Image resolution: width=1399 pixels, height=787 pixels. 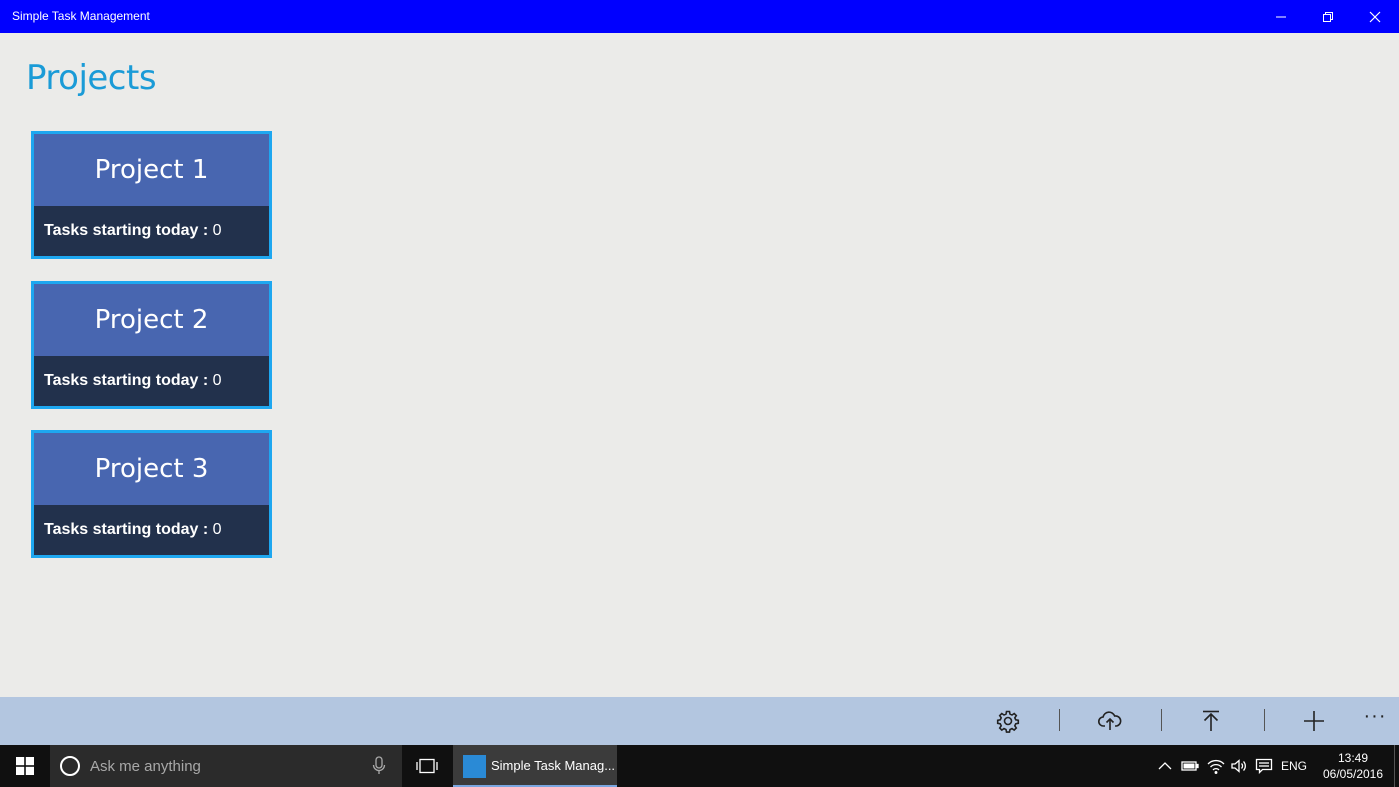 I want to click on project-name: Project 3, so click(x=151, y=469).